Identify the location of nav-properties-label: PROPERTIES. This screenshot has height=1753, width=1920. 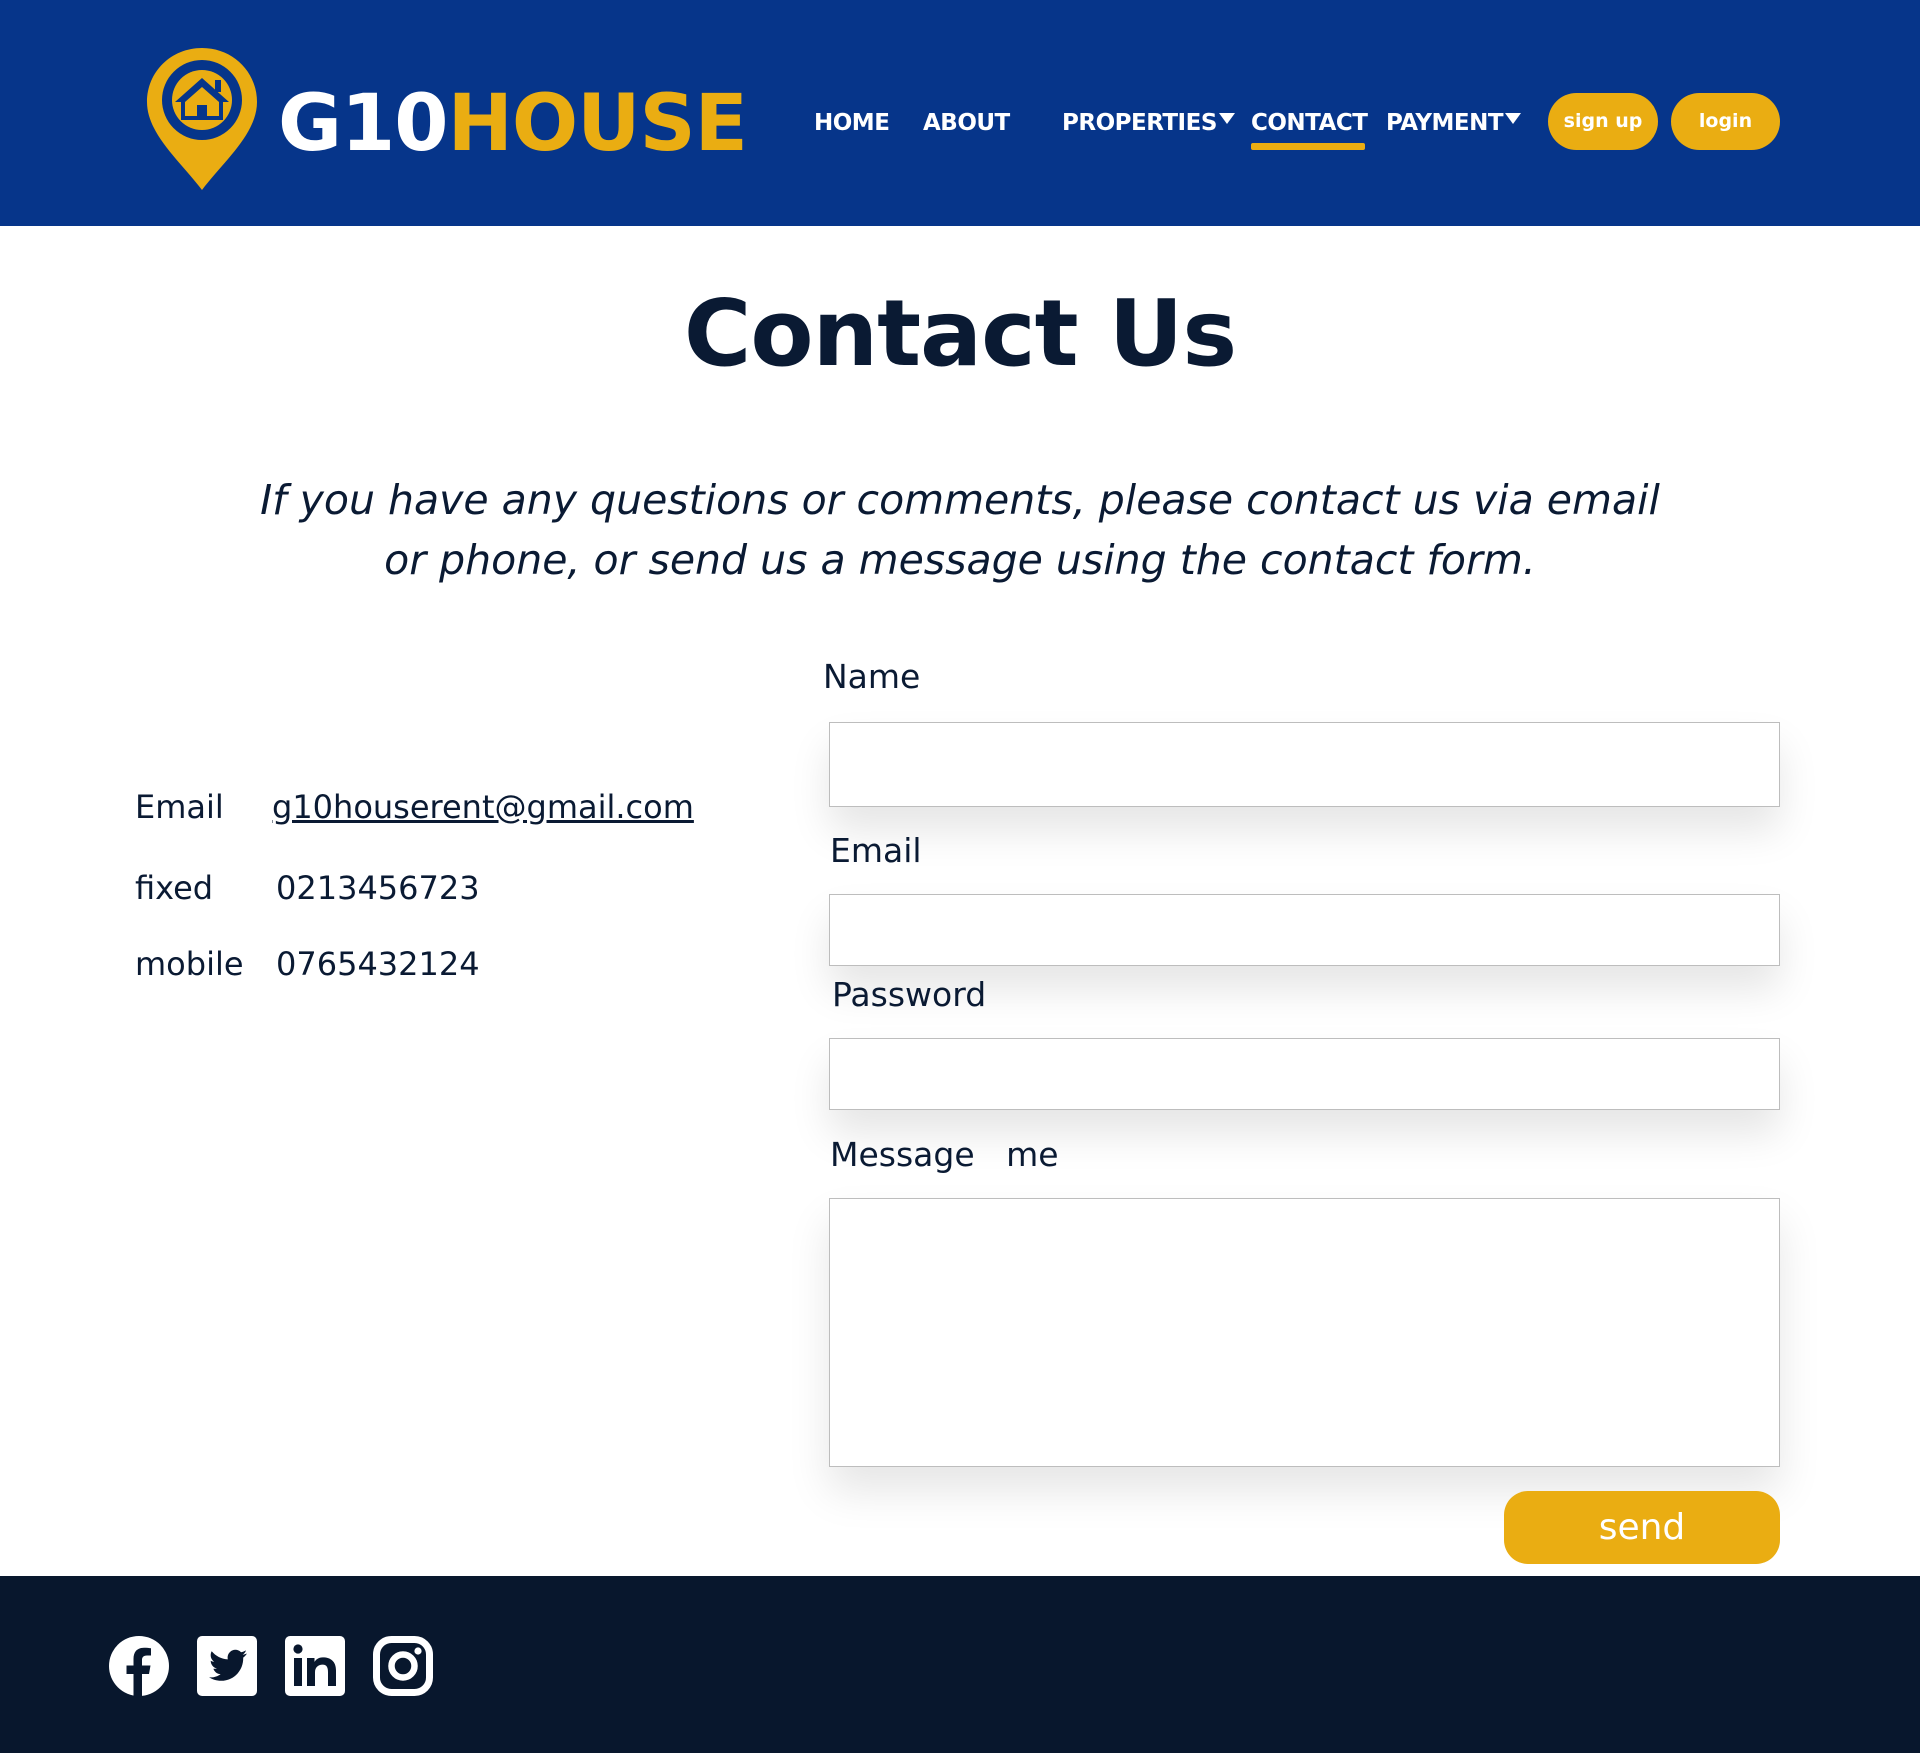
(1139, 123).